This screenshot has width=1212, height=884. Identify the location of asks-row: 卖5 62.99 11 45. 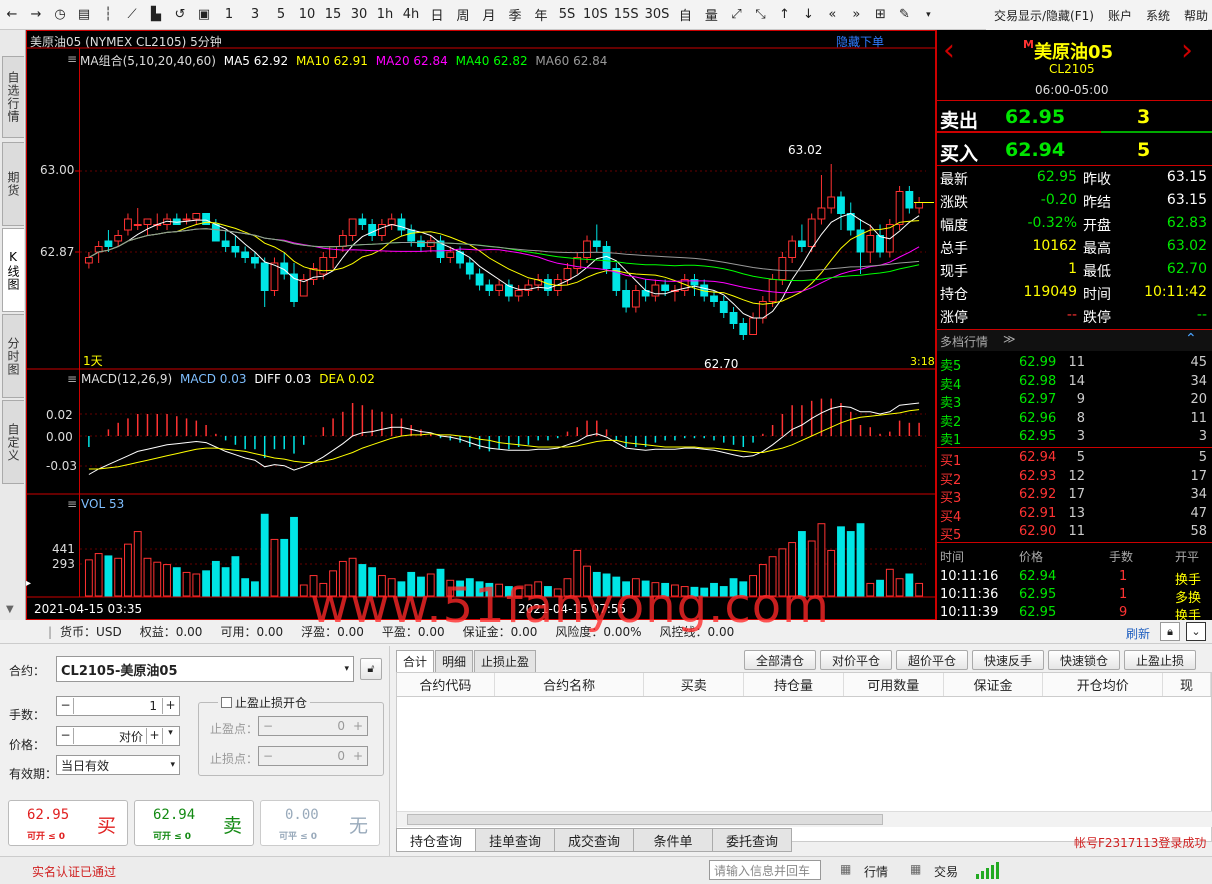
(1074, 364).